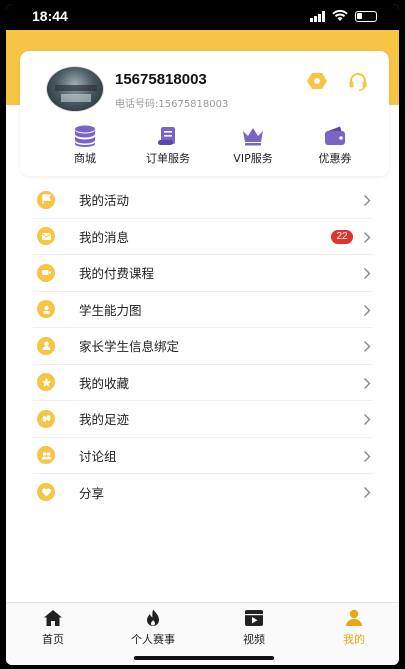 Image resolution: width=405 pixels, height=669 pixels. Describe the element at coordinates (53, 639) in the screenshot. I see `tab-label: 首页` at that location.